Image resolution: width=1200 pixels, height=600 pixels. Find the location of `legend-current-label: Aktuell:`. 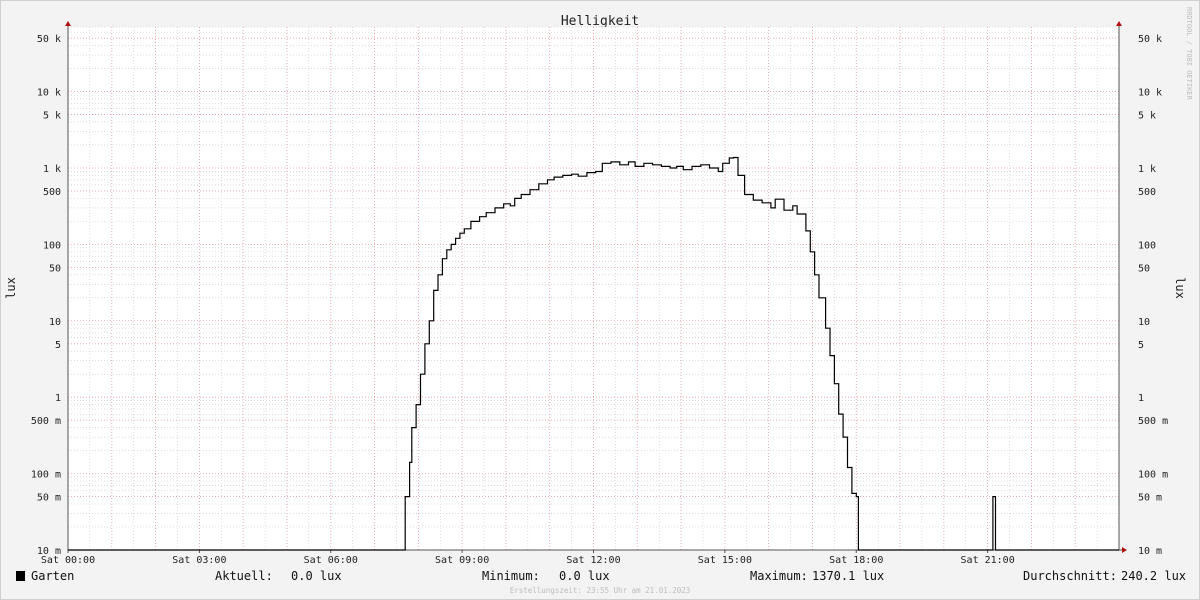

legend-current-label: Aktuell: is located at coordinates (244, 576).